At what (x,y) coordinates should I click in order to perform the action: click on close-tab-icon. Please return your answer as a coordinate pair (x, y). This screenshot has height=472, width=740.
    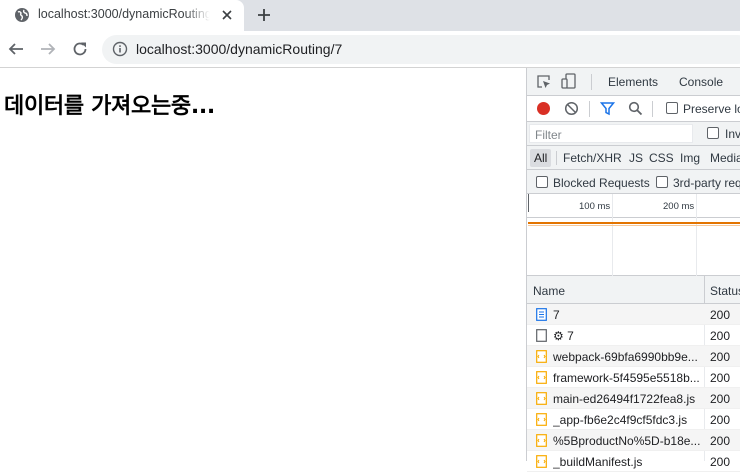
    Looking at the image, I should click on (227, 15).